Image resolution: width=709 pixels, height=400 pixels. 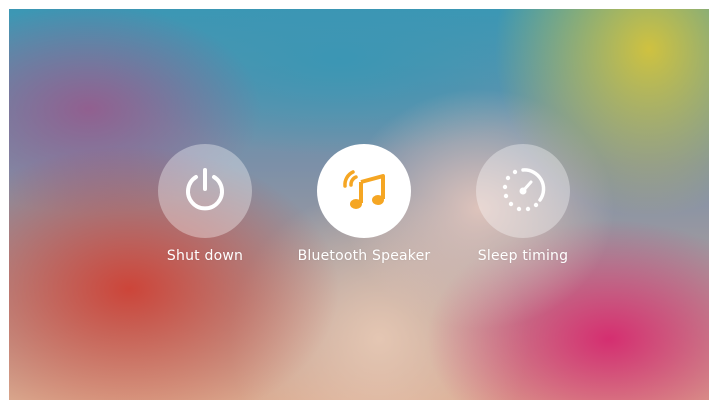 I want to click on power-icon, so click(x=205, y=191).